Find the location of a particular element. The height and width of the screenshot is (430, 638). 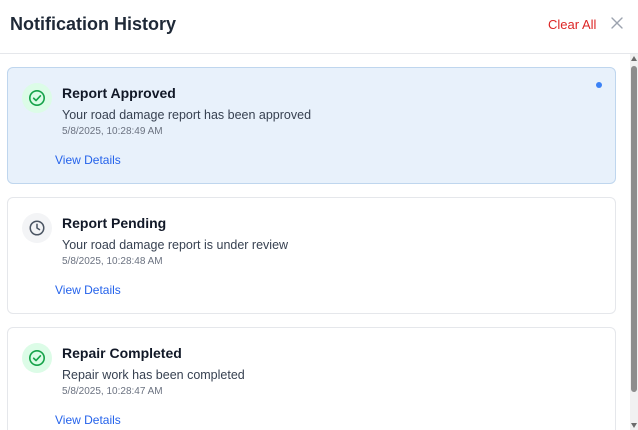

notification-title: Report Approved is located at coordinates (119, 93).